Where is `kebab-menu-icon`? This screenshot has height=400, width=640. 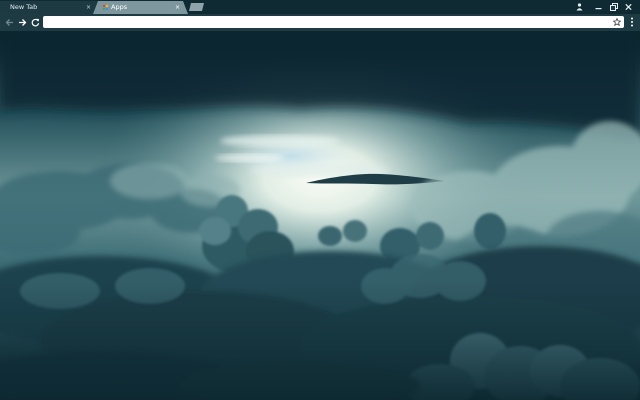 kebab-menu-icon is located at coordinates (632, 22).